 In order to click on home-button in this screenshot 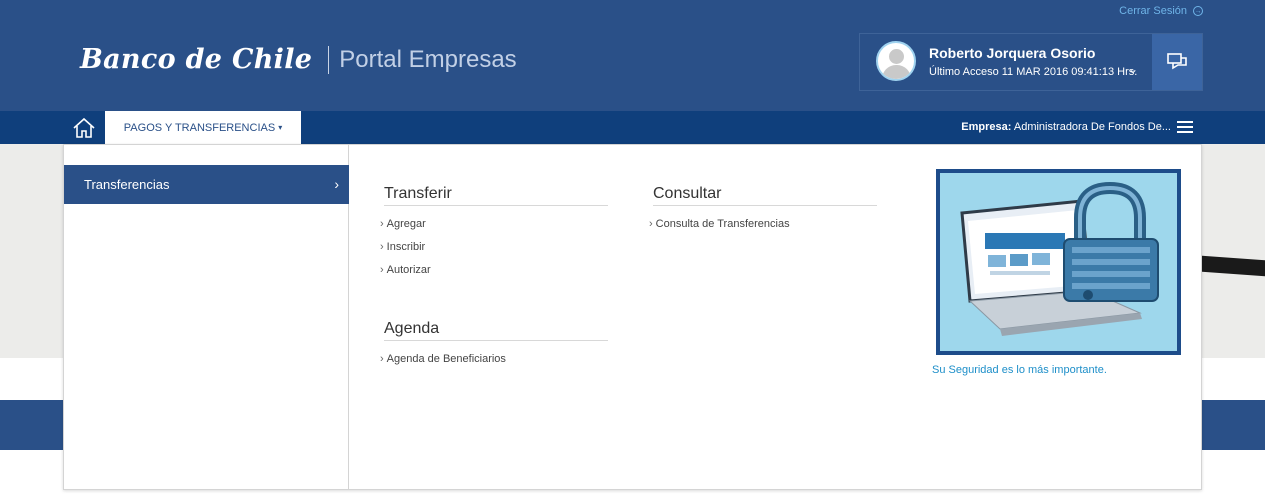, I will do `click(84, 128)`.